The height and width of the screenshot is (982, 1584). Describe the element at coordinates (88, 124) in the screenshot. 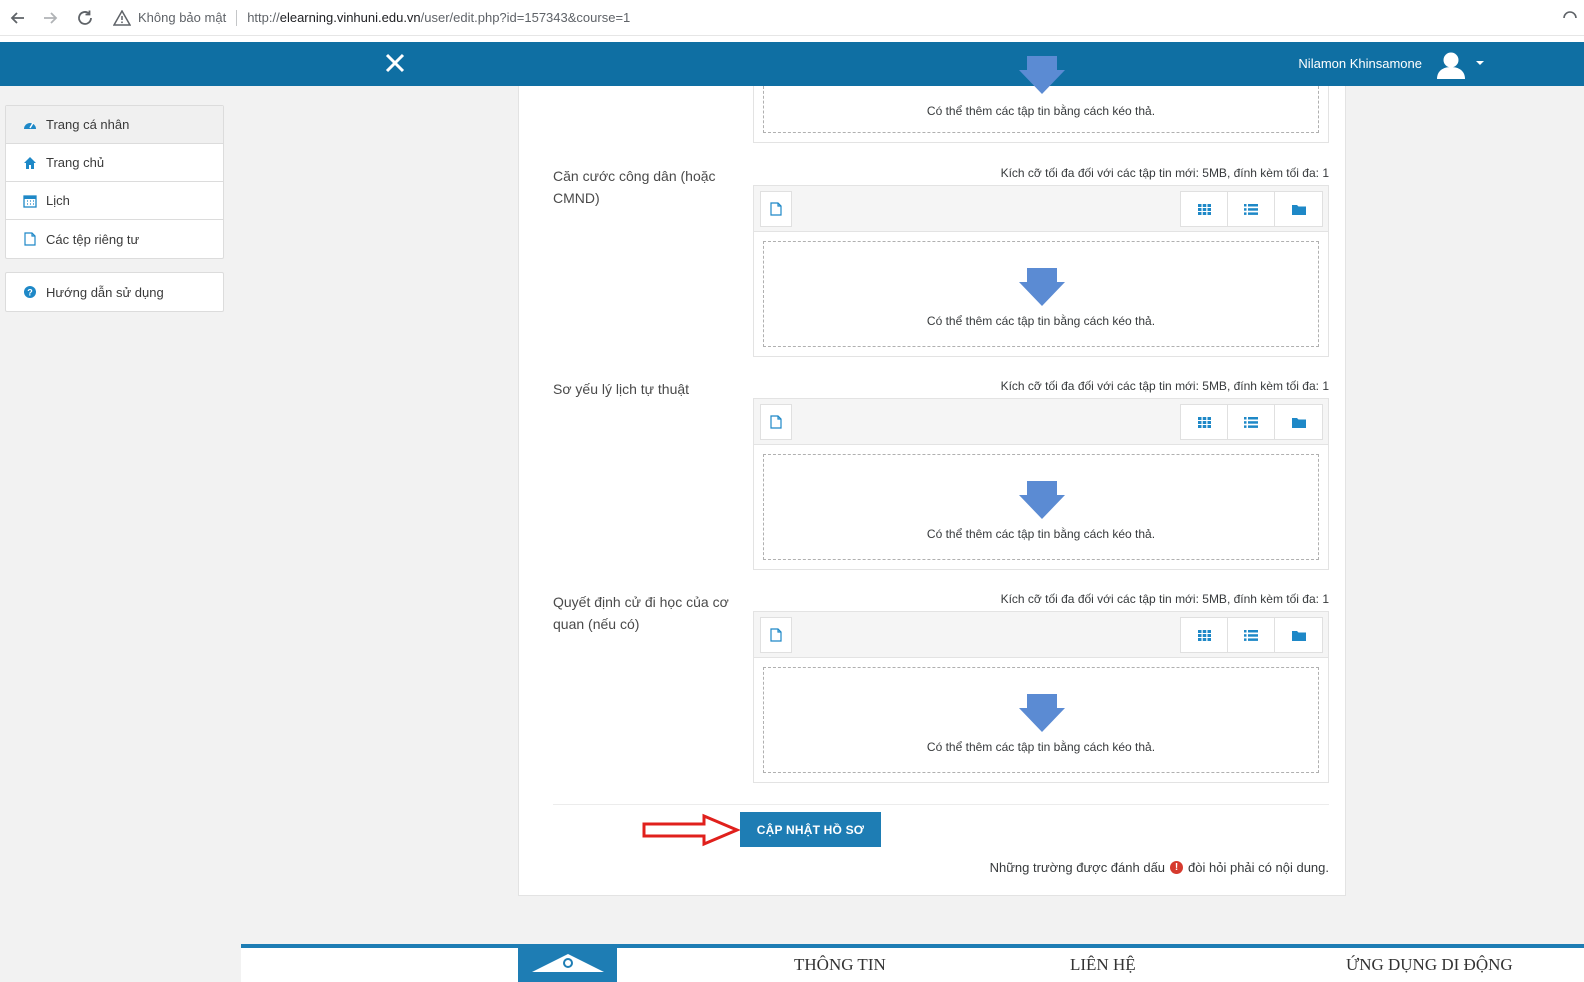

I see `sidebar-item-label: Trang cá nhân` at that location.